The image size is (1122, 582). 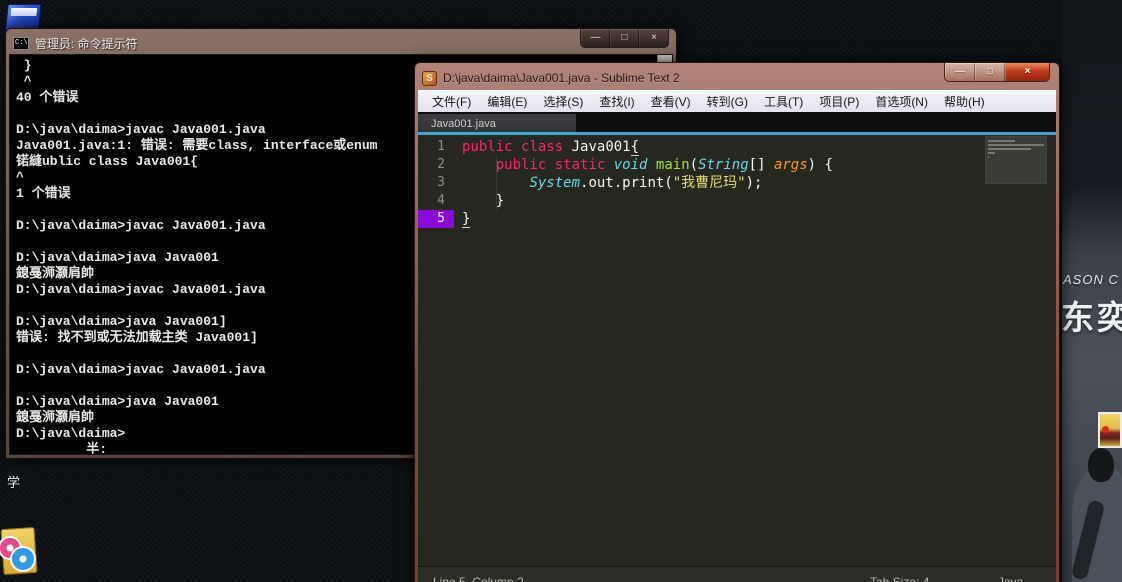 What do you see at coordinates (901, 101) in the screenshot?
I see `menu-item: 首选项(N)` at bounding box center [901, 101].